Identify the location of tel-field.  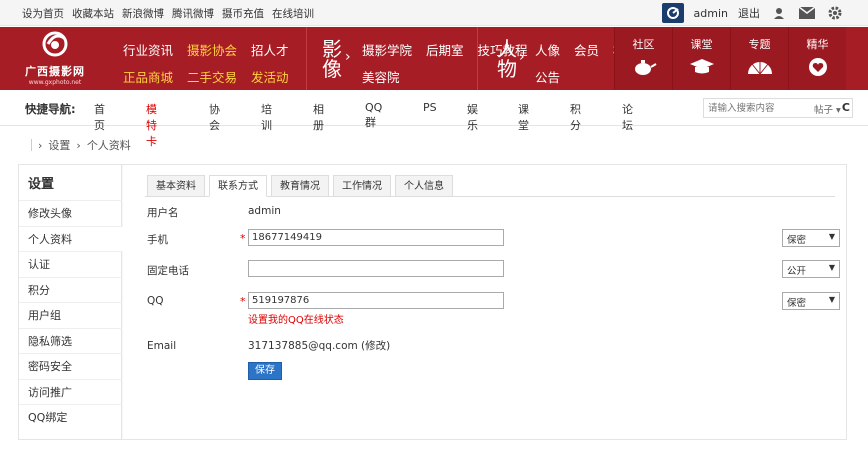
(376, 268).